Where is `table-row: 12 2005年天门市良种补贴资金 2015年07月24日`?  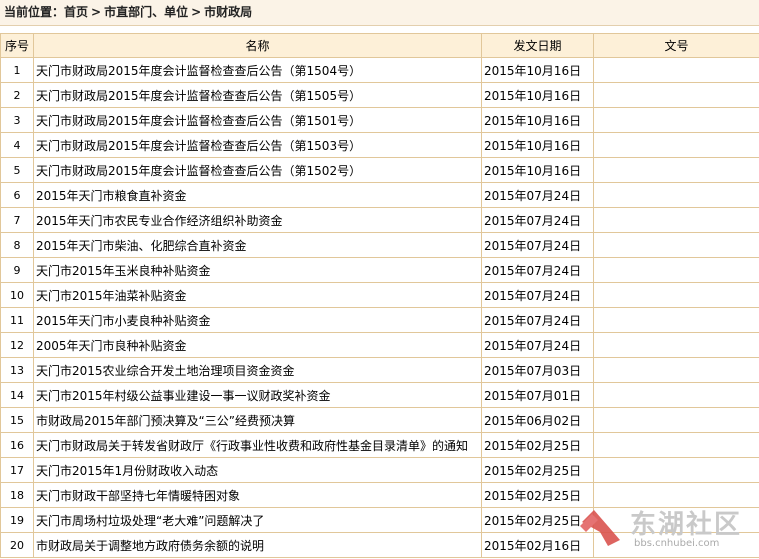
table-row: 12 2005年天门市良种补贴资金 2015年07月24日 is located at coordinates (379, 345).